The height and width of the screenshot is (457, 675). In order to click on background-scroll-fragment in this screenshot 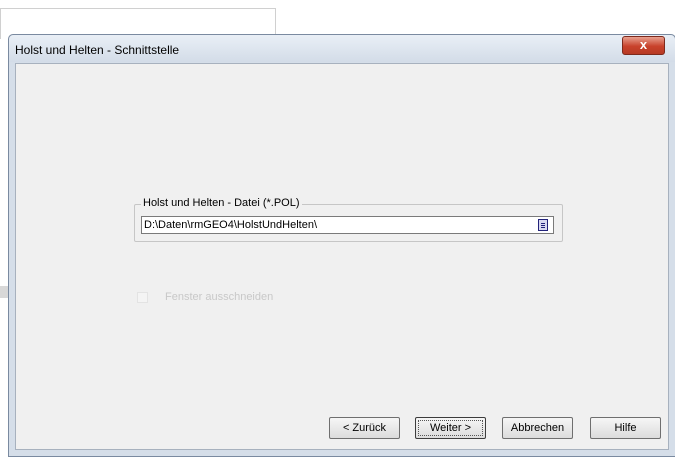, I will do `click(4, 292)`.